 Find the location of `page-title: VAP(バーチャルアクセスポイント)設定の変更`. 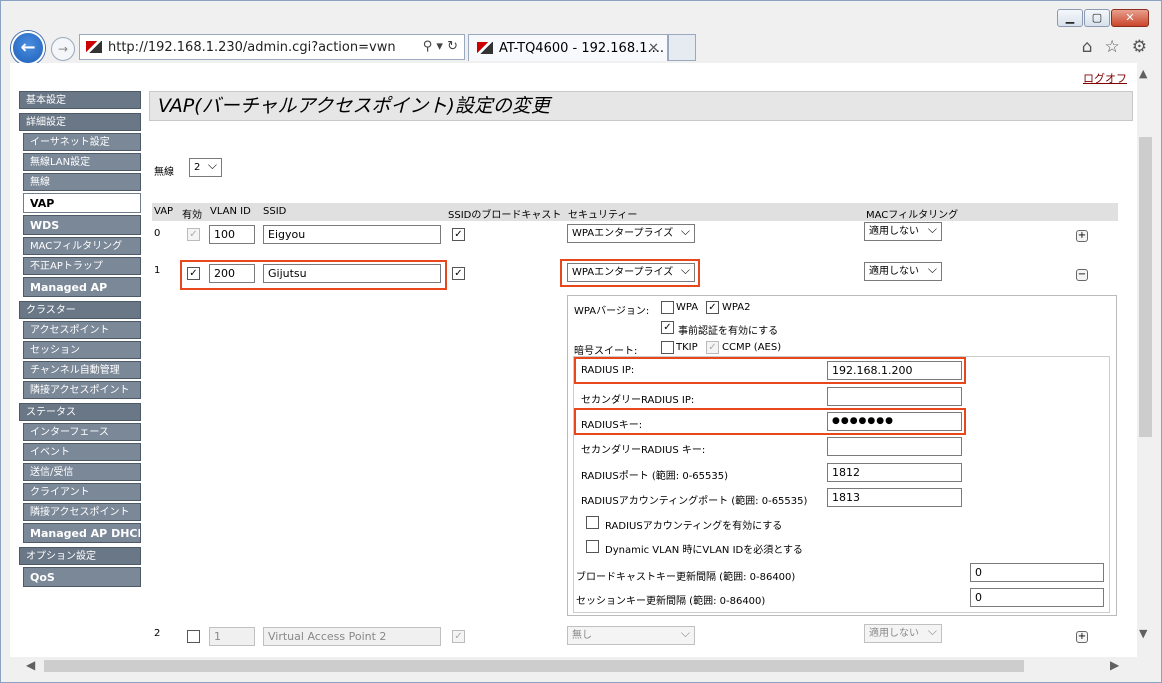

page-title: VAP(バーチャルアクセスポイント)設定の変更 is located at coordinates (641, 106).